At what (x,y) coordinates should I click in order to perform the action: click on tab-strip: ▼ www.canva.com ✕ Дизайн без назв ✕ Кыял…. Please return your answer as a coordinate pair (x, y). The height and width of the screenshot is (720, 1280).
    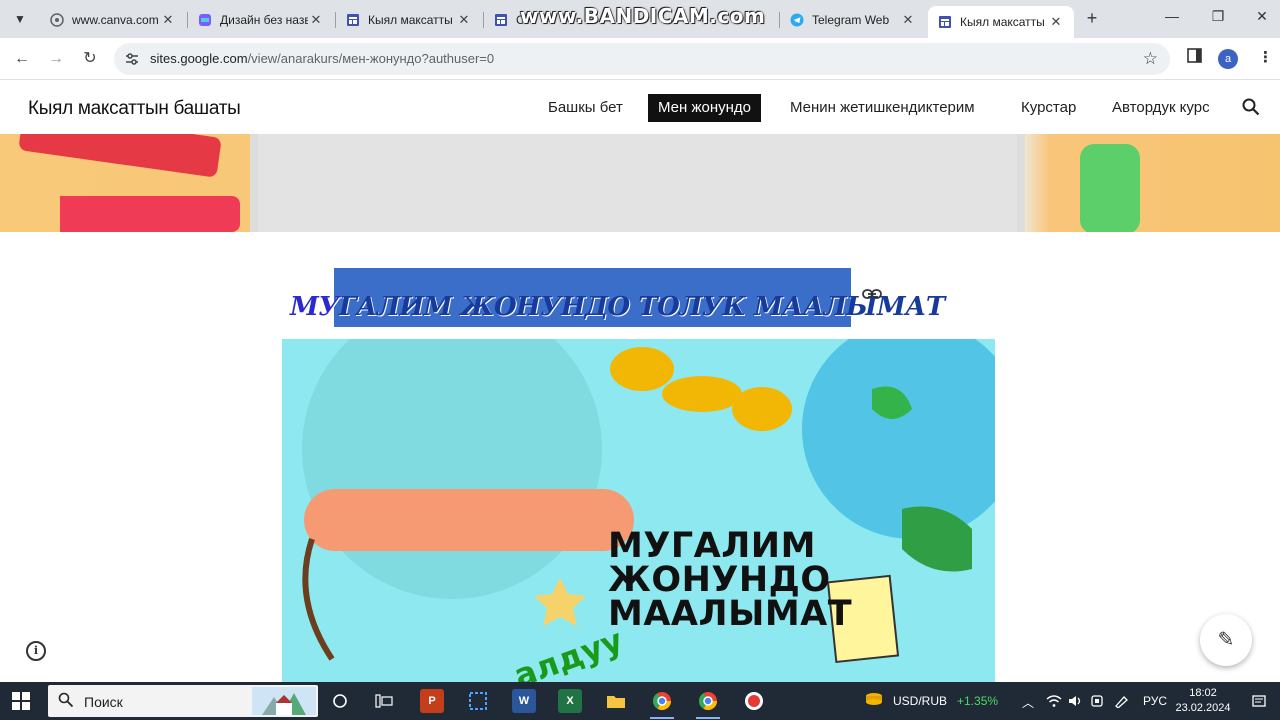
    Looking at the image, I should click on (640, 19).